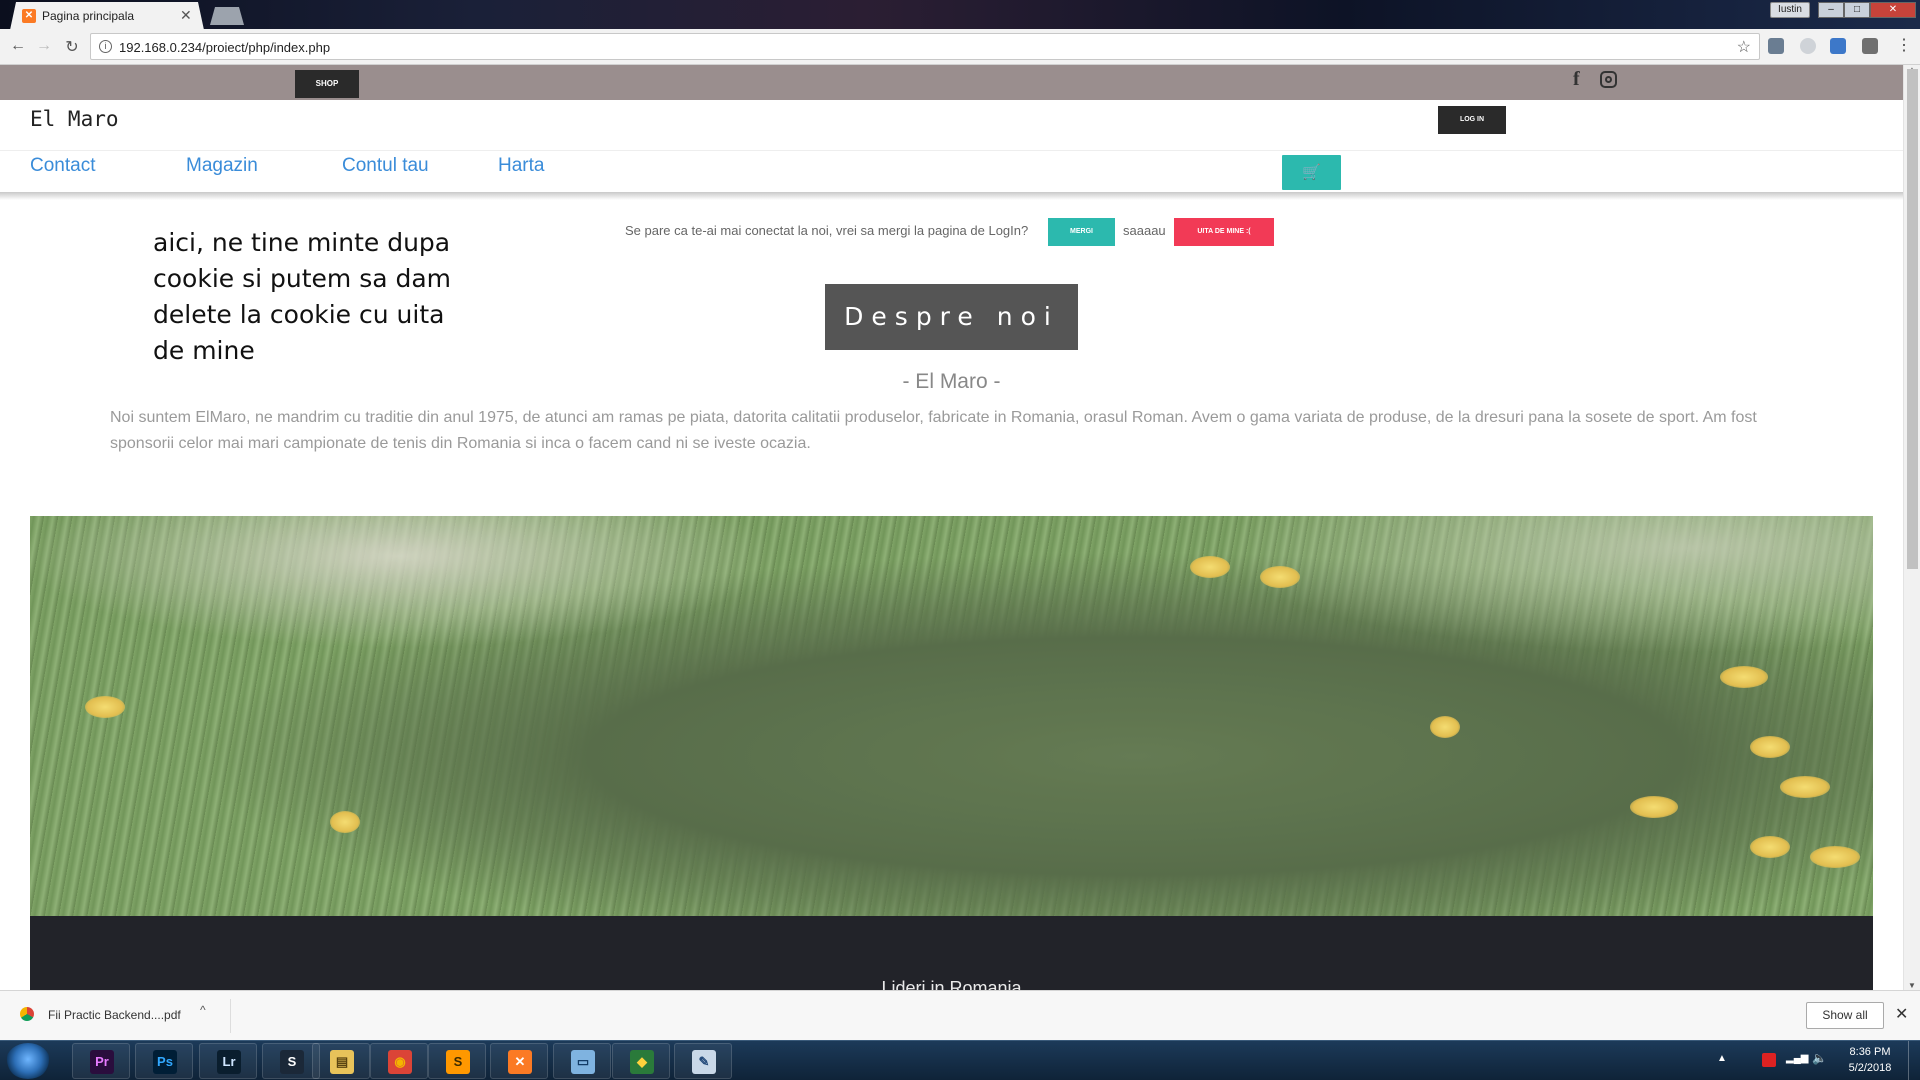  What do you see at coordinates (230, 1016) in the screenshot?
I see `divider` at bounding box center [230, 1016].